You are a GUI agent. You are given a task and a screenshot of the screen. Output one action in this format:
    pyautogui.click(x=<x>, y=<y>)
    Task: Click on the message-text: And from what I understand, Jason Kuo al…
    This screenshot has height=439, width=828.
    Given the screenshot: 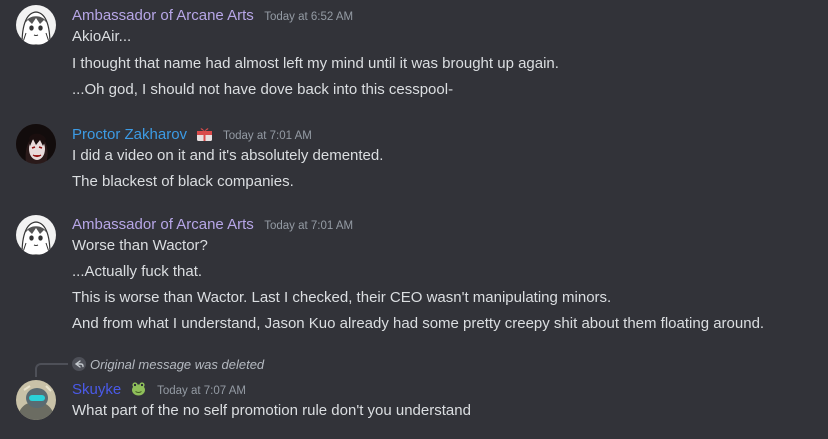 What is the action you would take?
    pyautogui.click(x=418, y=323)
    